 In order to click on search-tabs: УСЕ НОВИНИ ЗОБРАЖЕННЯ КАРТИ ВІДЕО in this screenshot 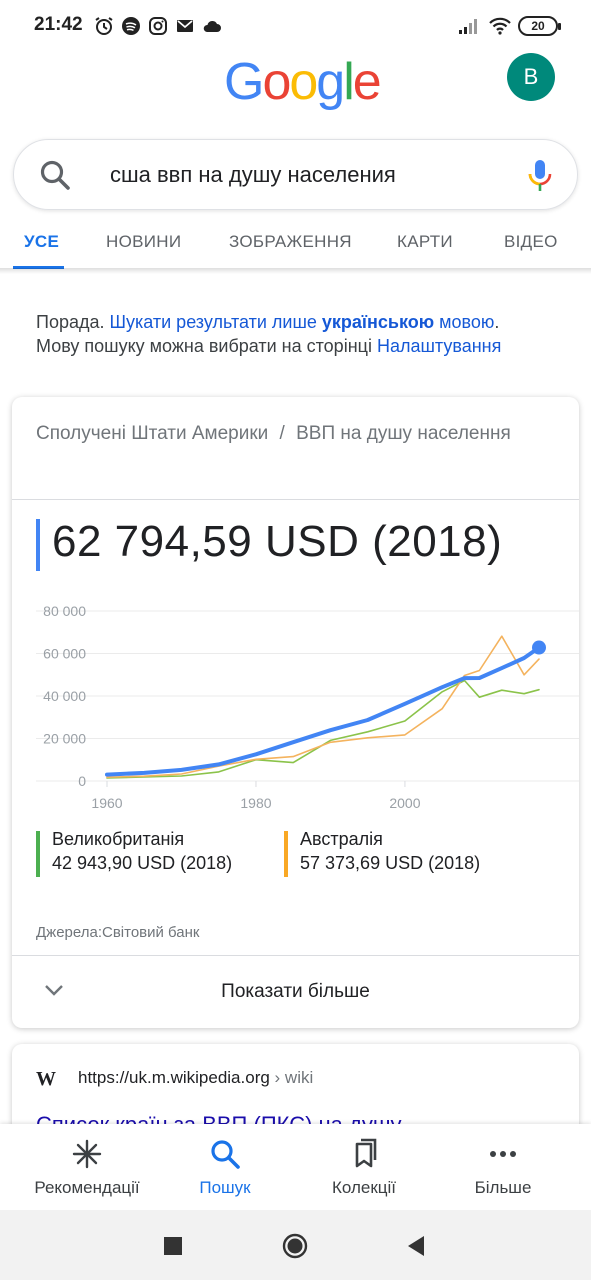, I will do `click(295, 246)`.